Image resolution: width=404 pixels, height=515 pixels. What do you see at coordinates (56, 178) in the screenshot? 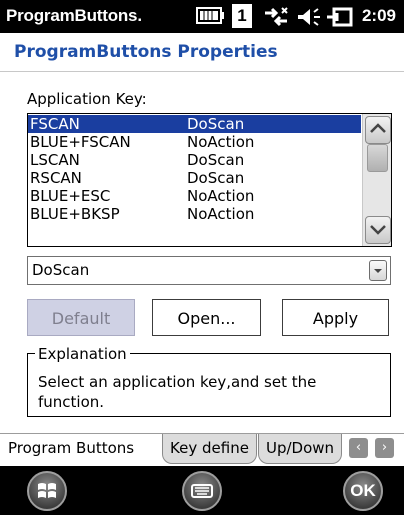
I see `key-name: RSCAN` at bounding box center [56, 178].